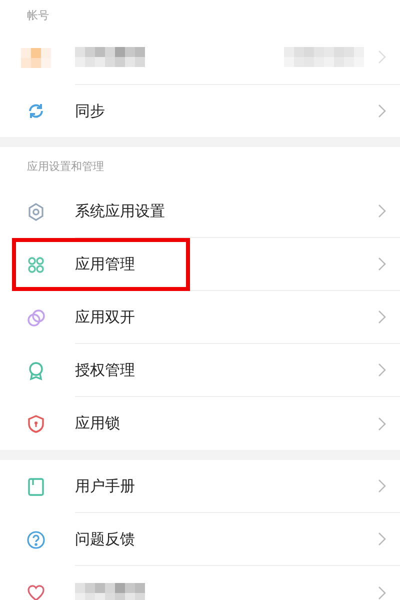 The image size is (400, 600). Describe the element at coordinates (36, 58) in the screenshot. I see `pixelated-avatar-drawing` at that location.